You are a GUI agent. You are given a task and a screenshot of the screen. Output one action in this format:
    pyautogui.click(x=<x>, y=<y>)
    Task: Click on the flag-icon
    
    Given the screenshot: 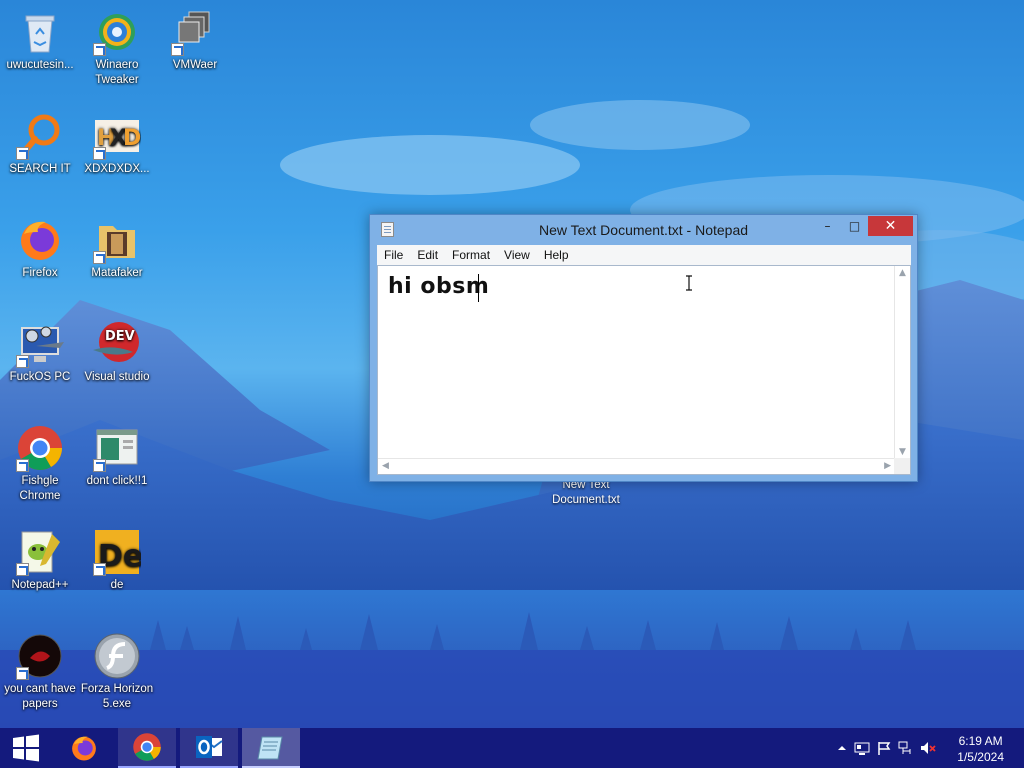 What is the action you would take?
    pyautogui.click(x=884, y=748)
    